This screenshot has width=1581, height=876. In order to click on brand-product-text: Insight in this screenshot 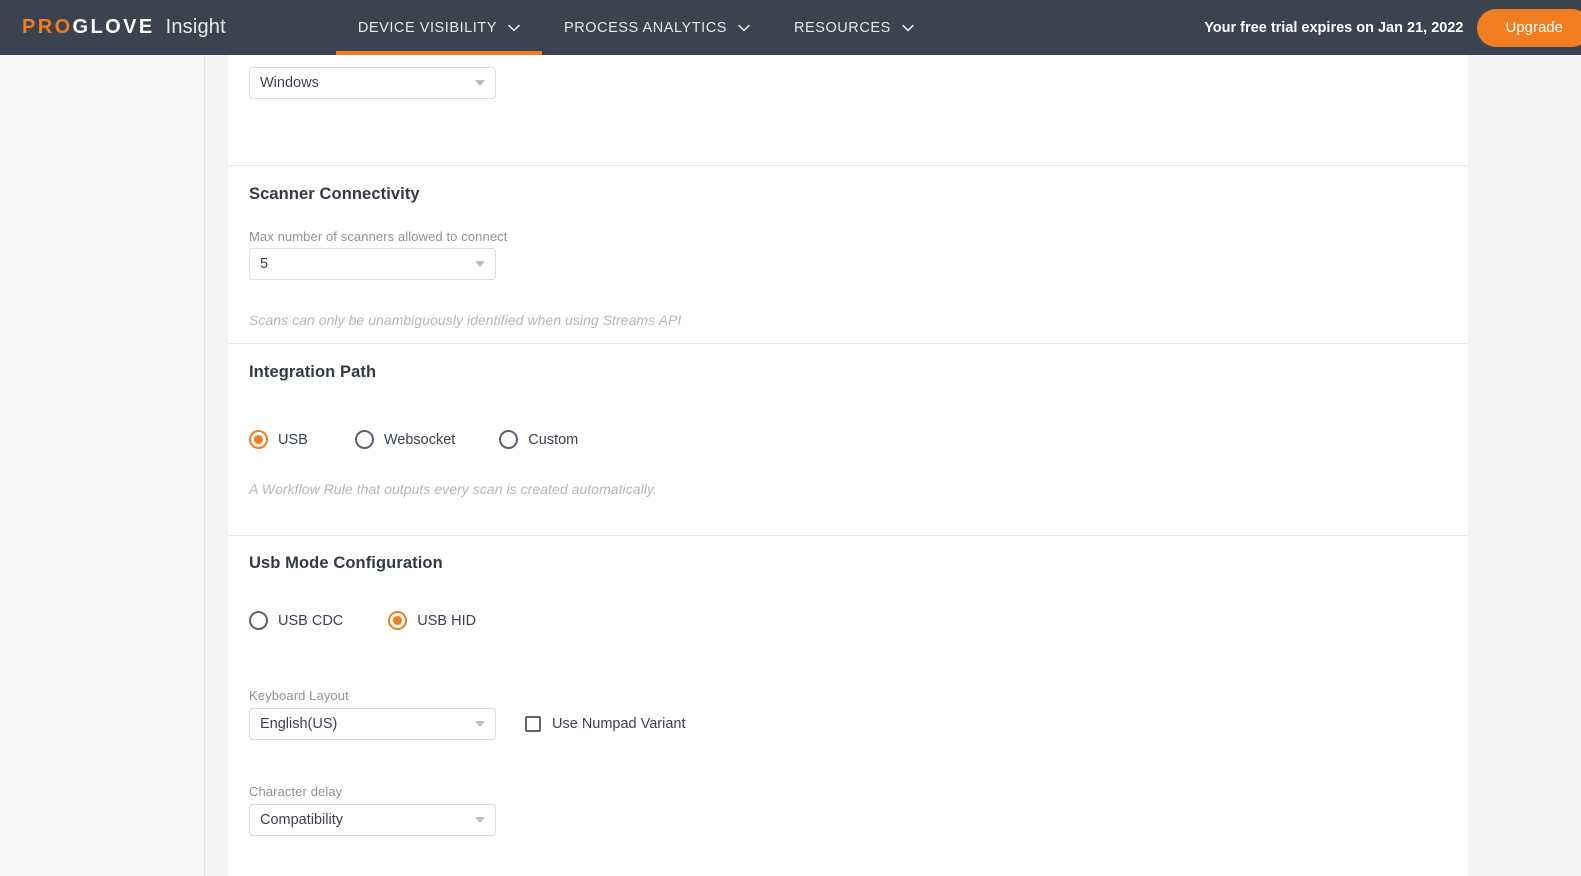, I will do `click(195, 27)`.